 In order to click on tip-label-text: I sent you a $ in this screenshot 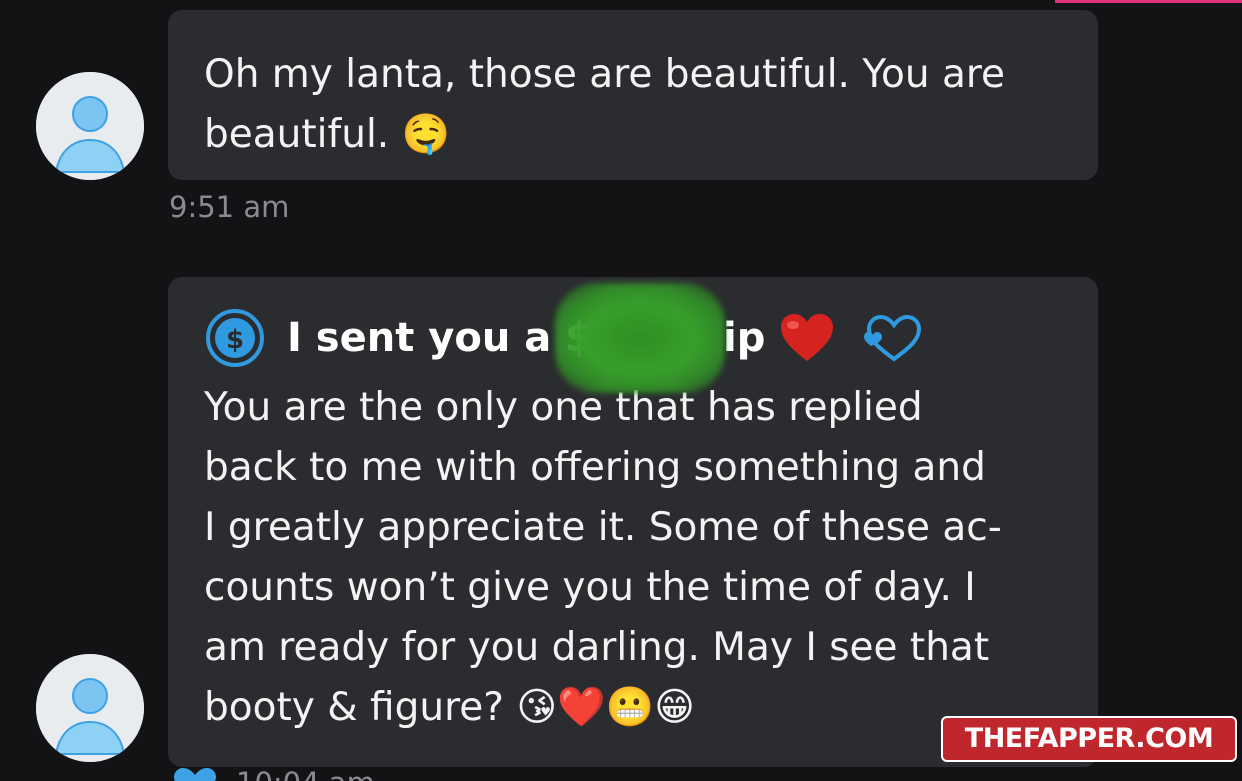, I will do `click(440, 338)`.